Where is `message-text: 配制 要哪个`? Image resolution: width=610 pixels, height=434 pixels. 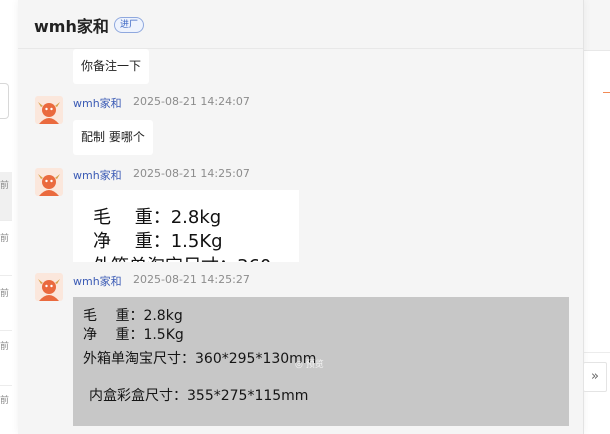
message-text: 配制 要哪个 is located at coordinates (113, 137).